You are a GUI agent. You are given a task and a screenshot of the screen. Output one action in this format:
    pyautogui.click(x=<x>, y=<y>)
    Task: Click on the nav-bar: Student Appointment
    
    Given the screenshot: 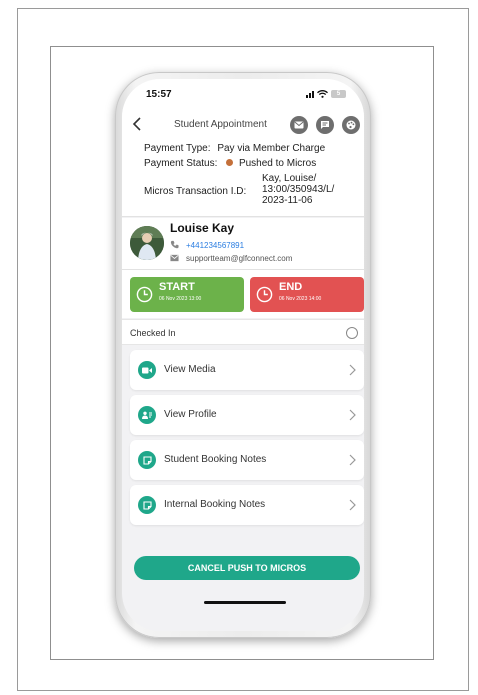 What is the action you would take?
    pyautogui.click(x=243, y=125)
    